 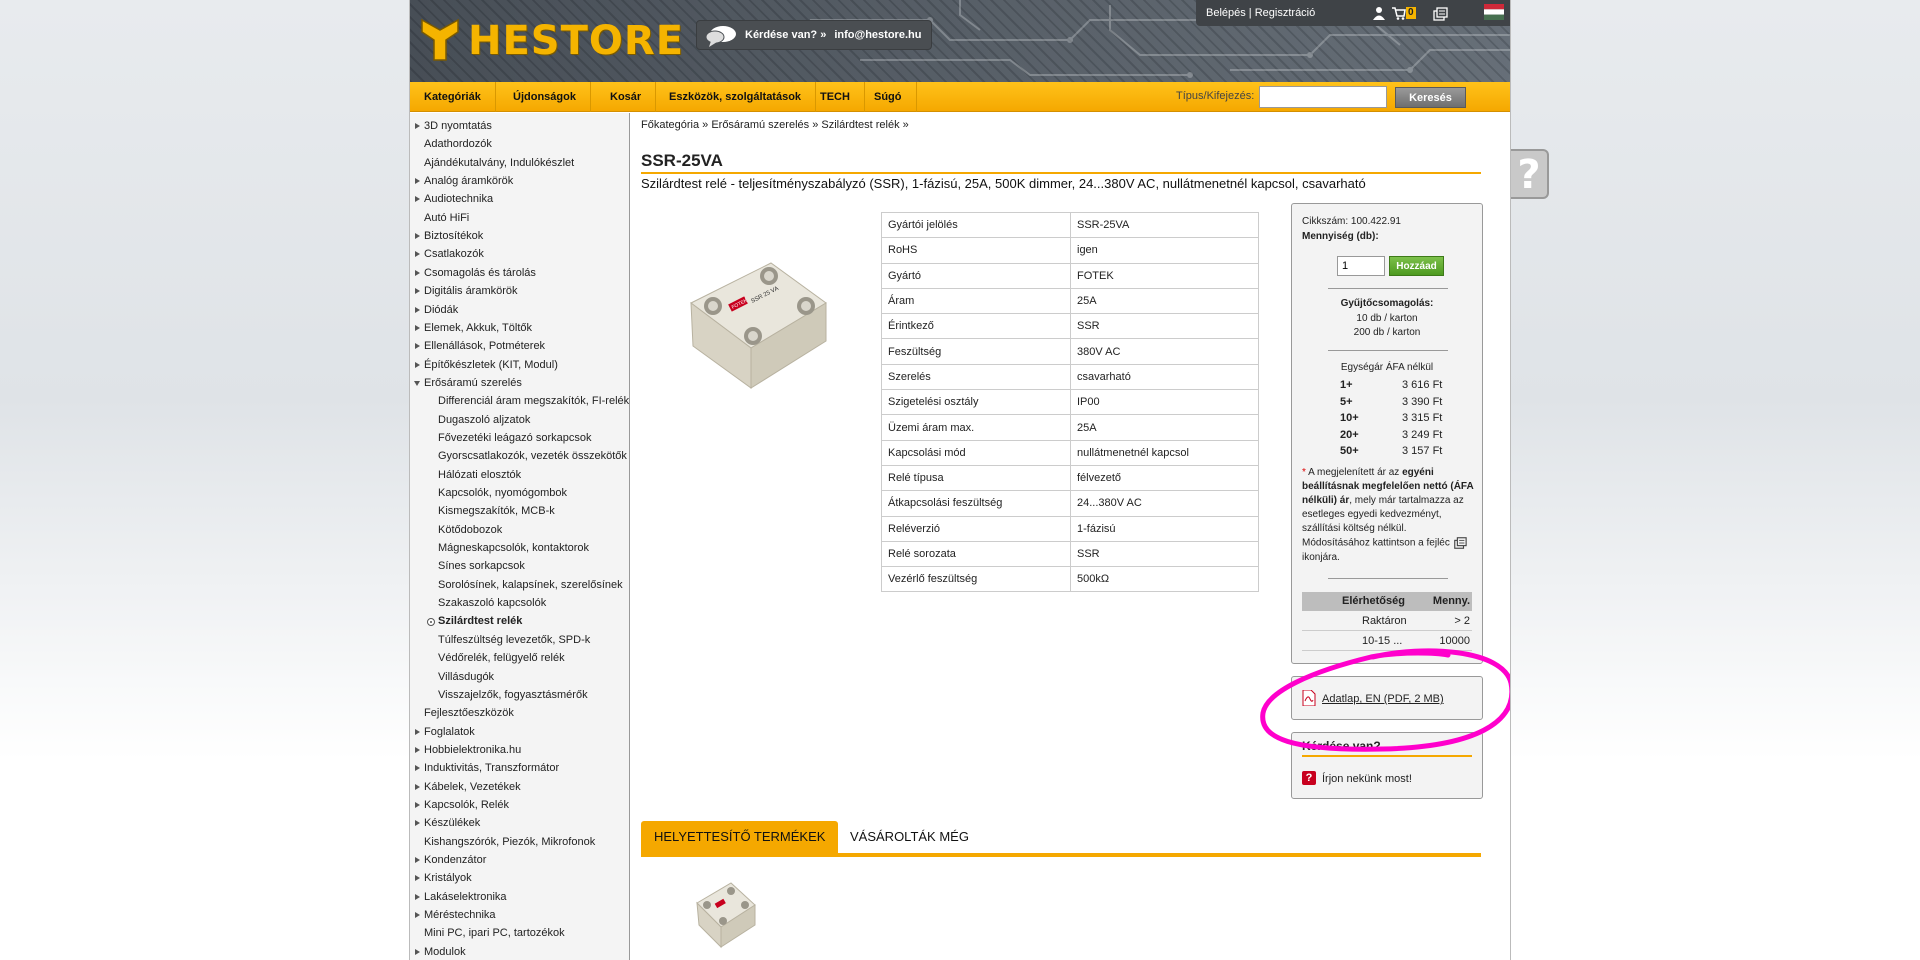 I want to click on cart-icon, so click(x=1399, y=13).